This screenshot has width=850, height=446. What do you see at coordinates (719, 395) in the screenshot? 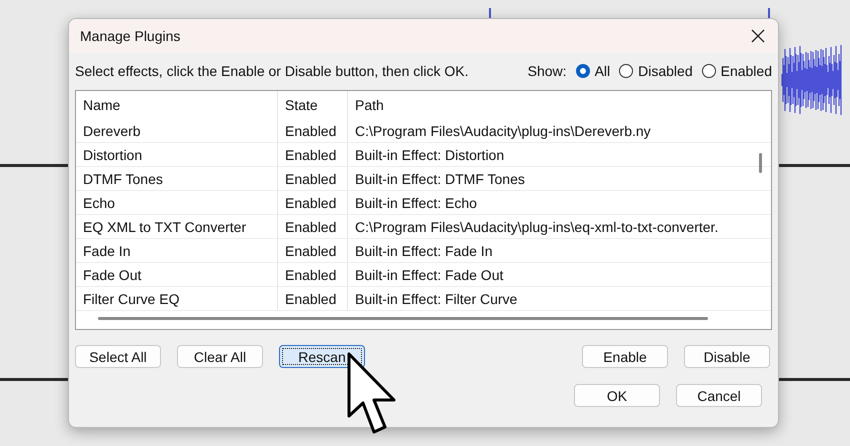
I see `dialog-button: Cancel` at bounding box center [719, 395].